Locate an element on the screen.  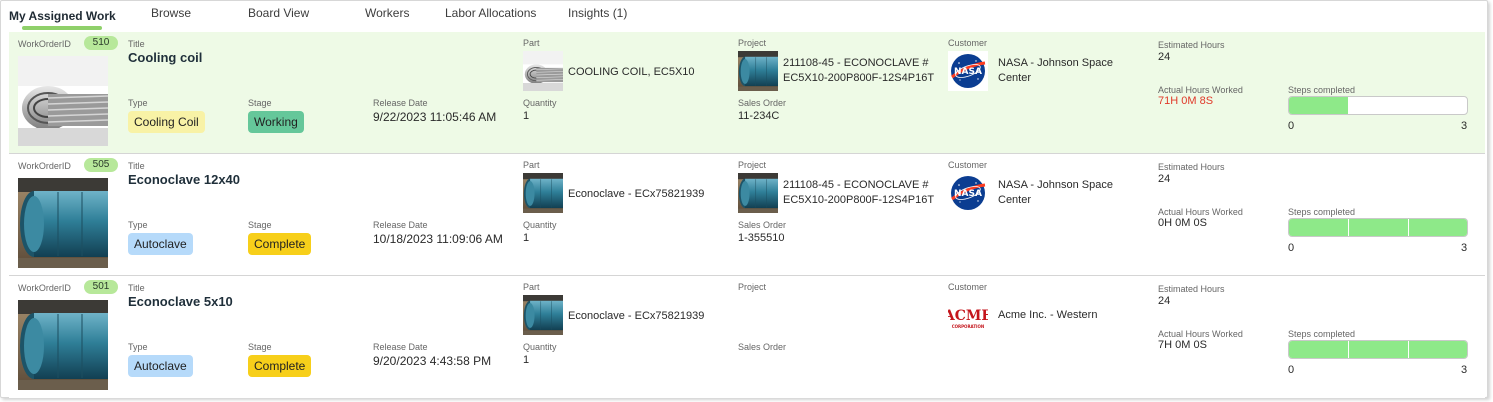
work-order-id-badge: 510 is located at coordinates (101, 43).